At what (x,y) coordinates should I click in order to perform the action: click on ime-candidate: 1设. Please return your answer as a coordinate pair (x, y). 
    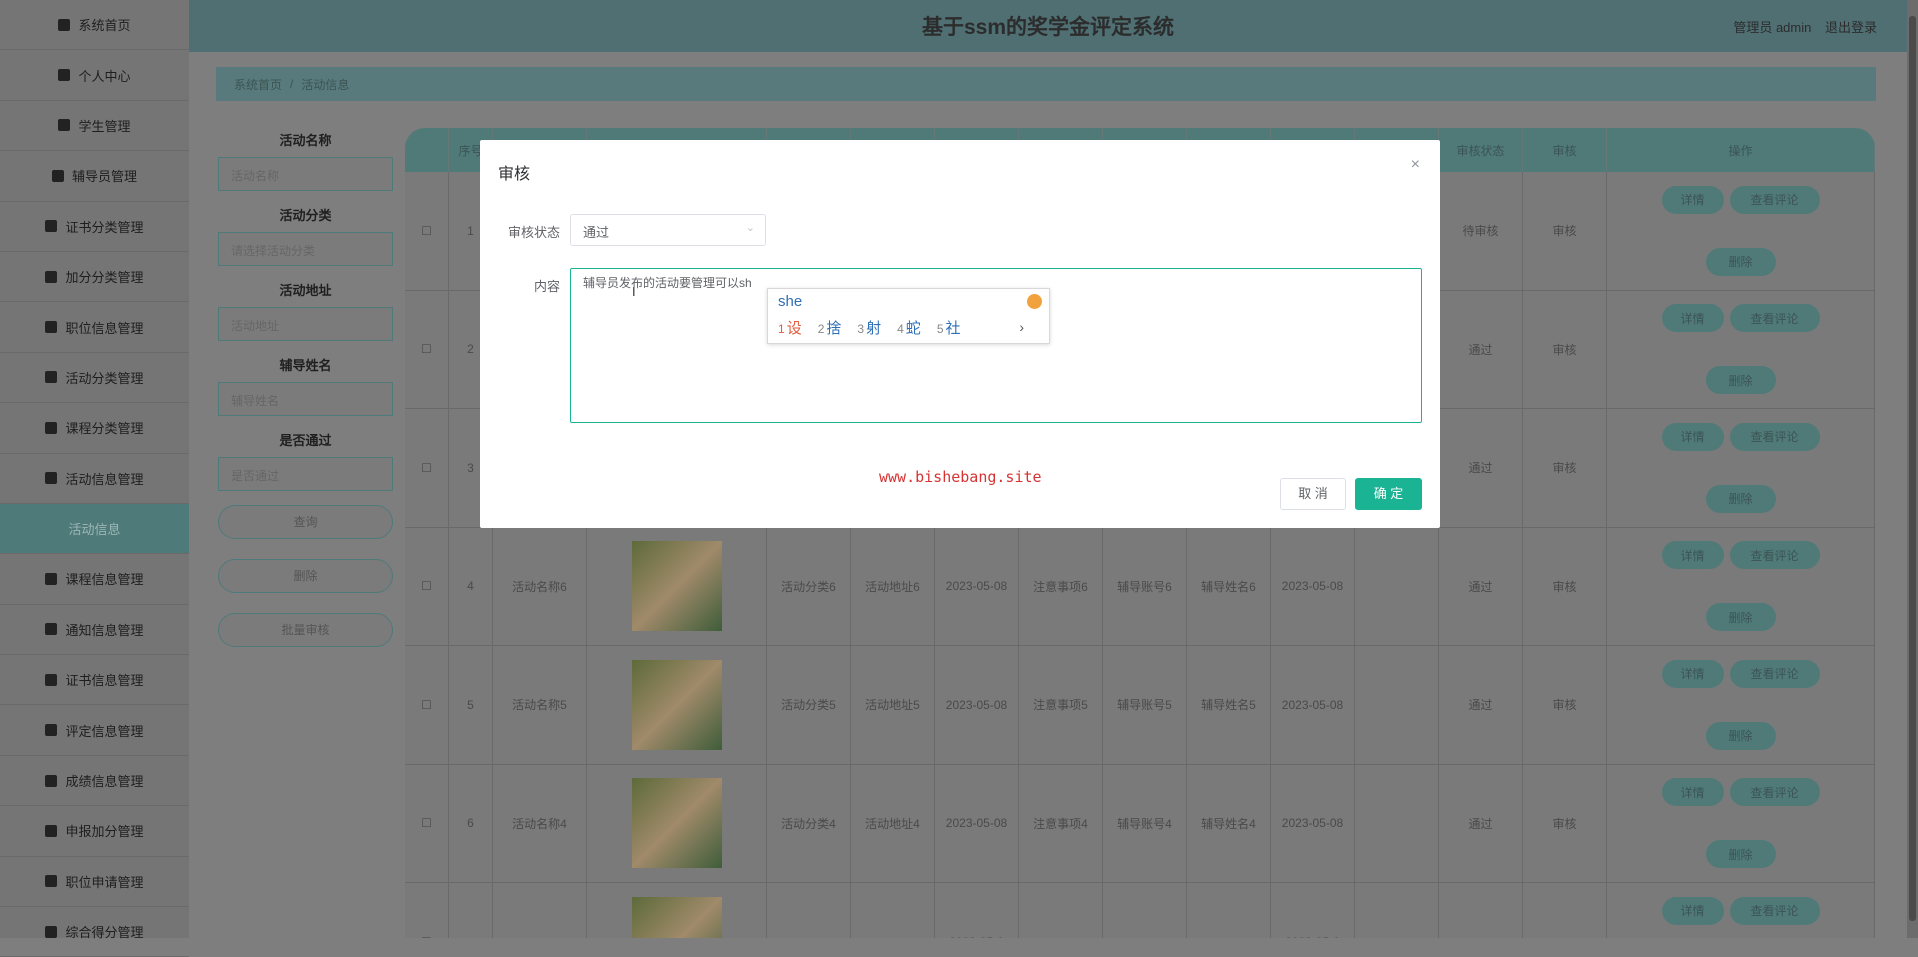
    Looking at the image, I should click on (790, 327).